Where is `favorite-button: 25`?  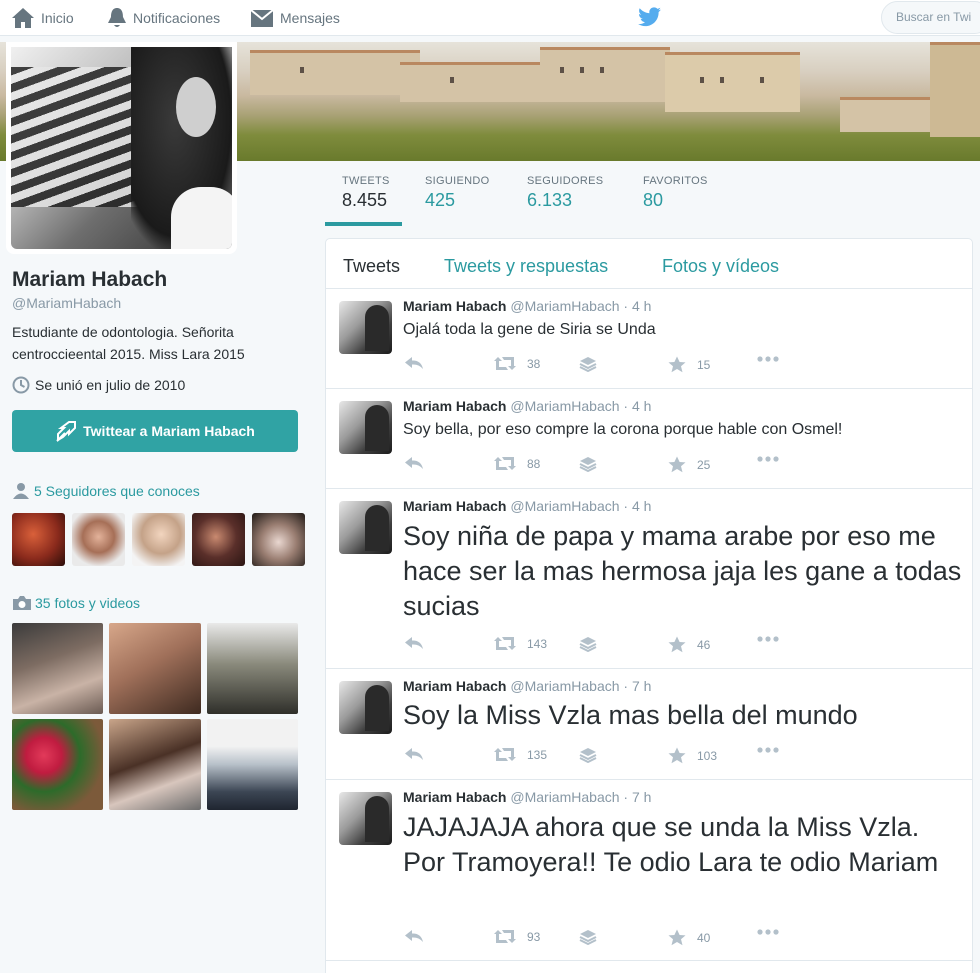
favorite-button: 25 is located at coordinates (689, 464).